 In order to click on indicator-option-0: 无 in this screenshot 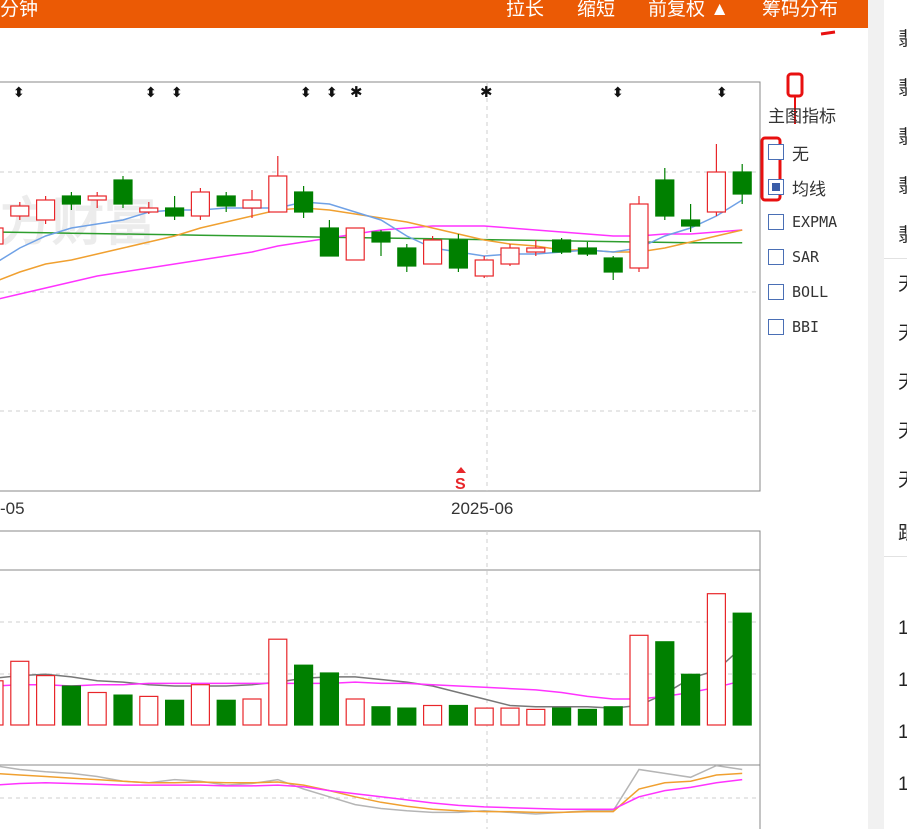, I will do `click(788, 153)`.